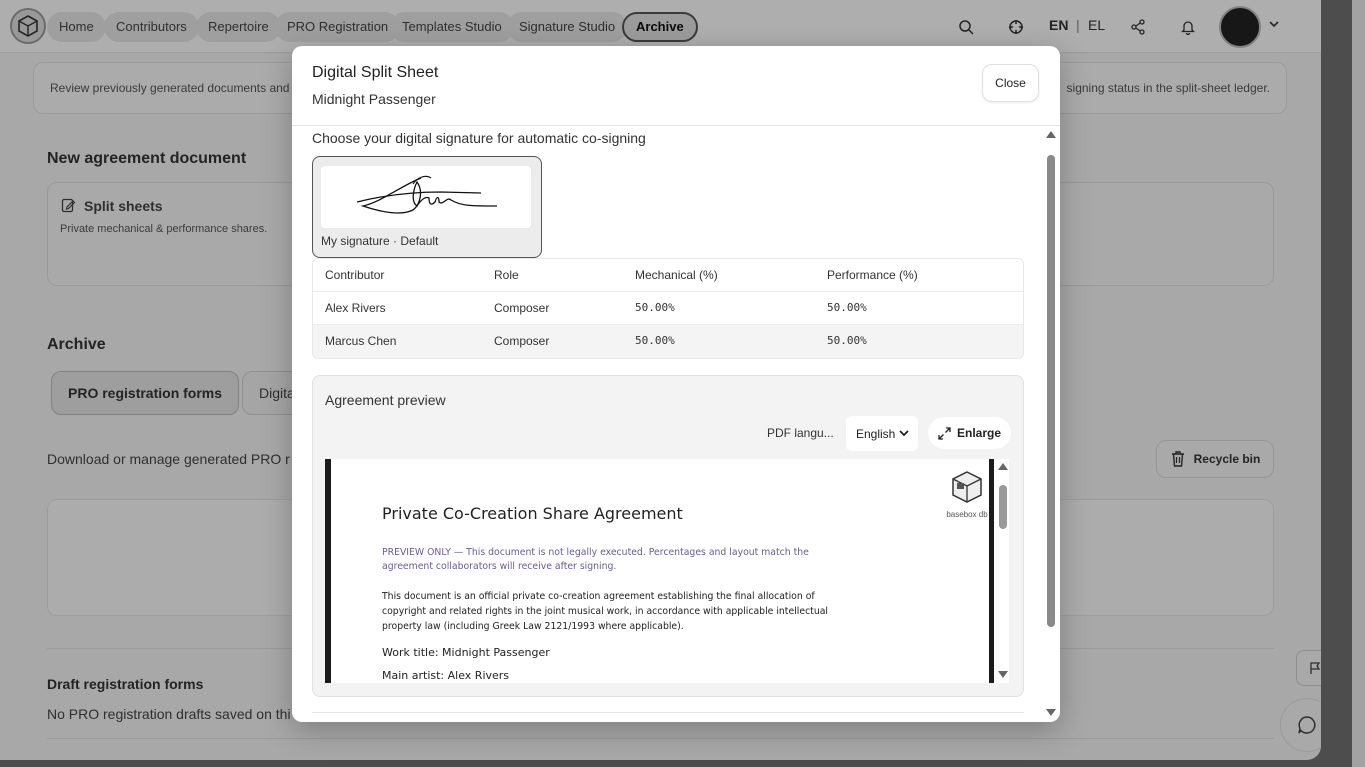 This screenshot has height=767, width=1365. Describe the element at coordinates (375, 72) in the screenshot. I see `modal-title: Digital Split Sheet` at that location.